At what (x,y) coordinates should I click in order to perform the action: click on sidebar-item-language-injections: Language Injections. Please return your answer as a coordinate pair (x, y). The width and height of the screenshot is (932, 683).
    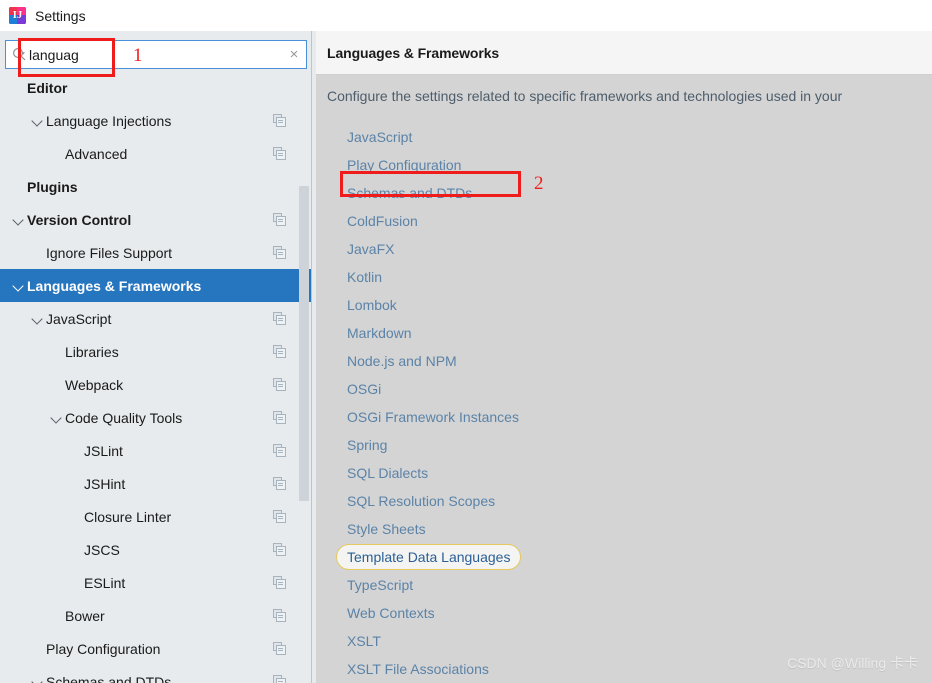
    Looking at the image, I should click on (156, 120).